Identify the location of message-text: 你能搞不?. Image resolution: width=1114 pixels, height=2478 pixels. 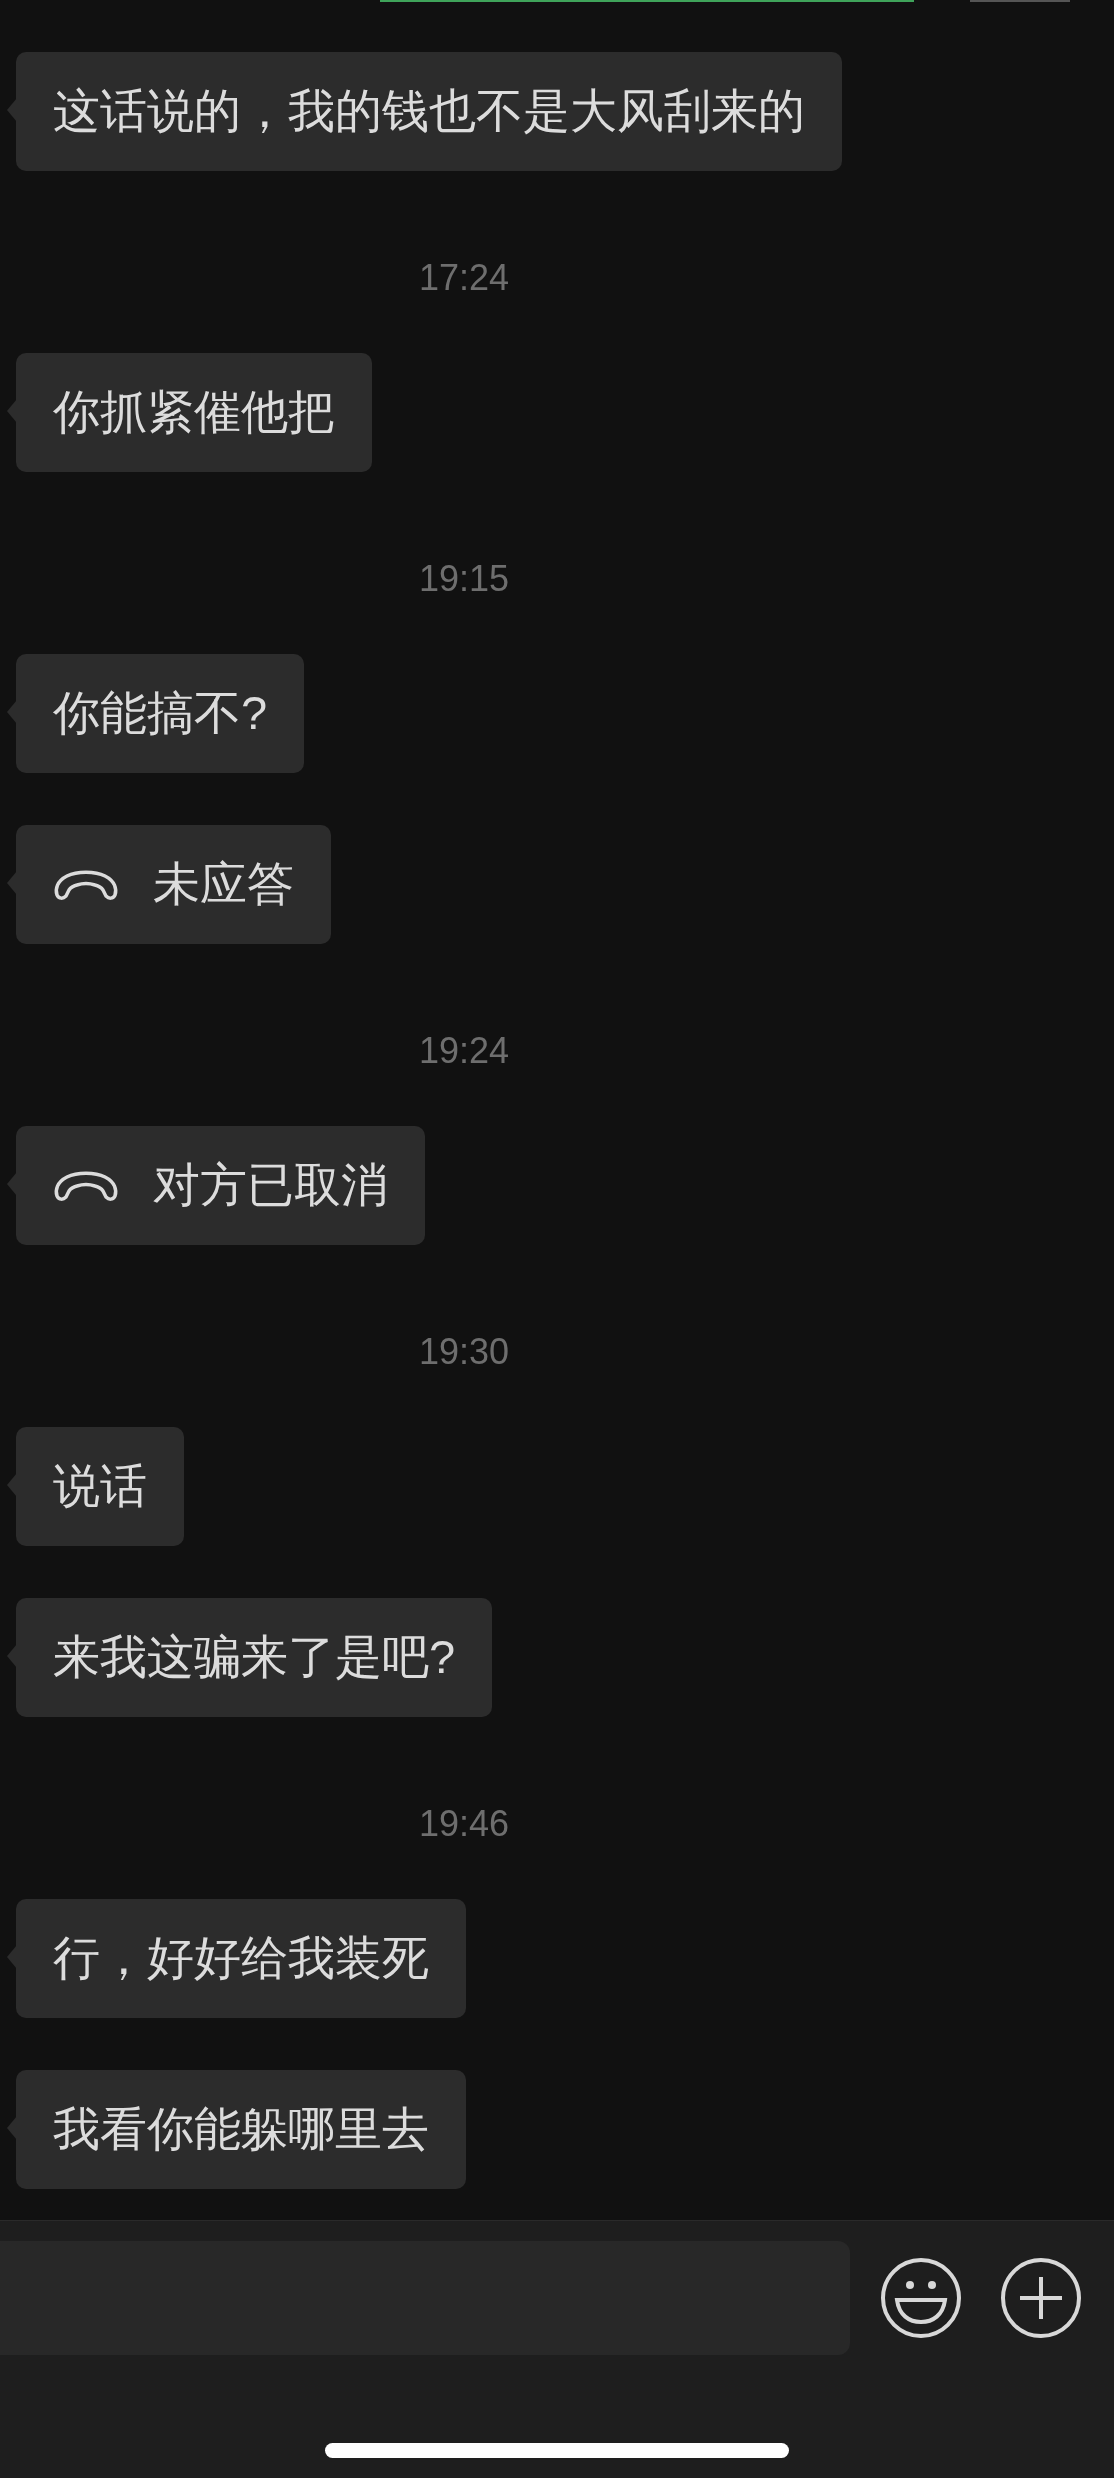
(160, 713).